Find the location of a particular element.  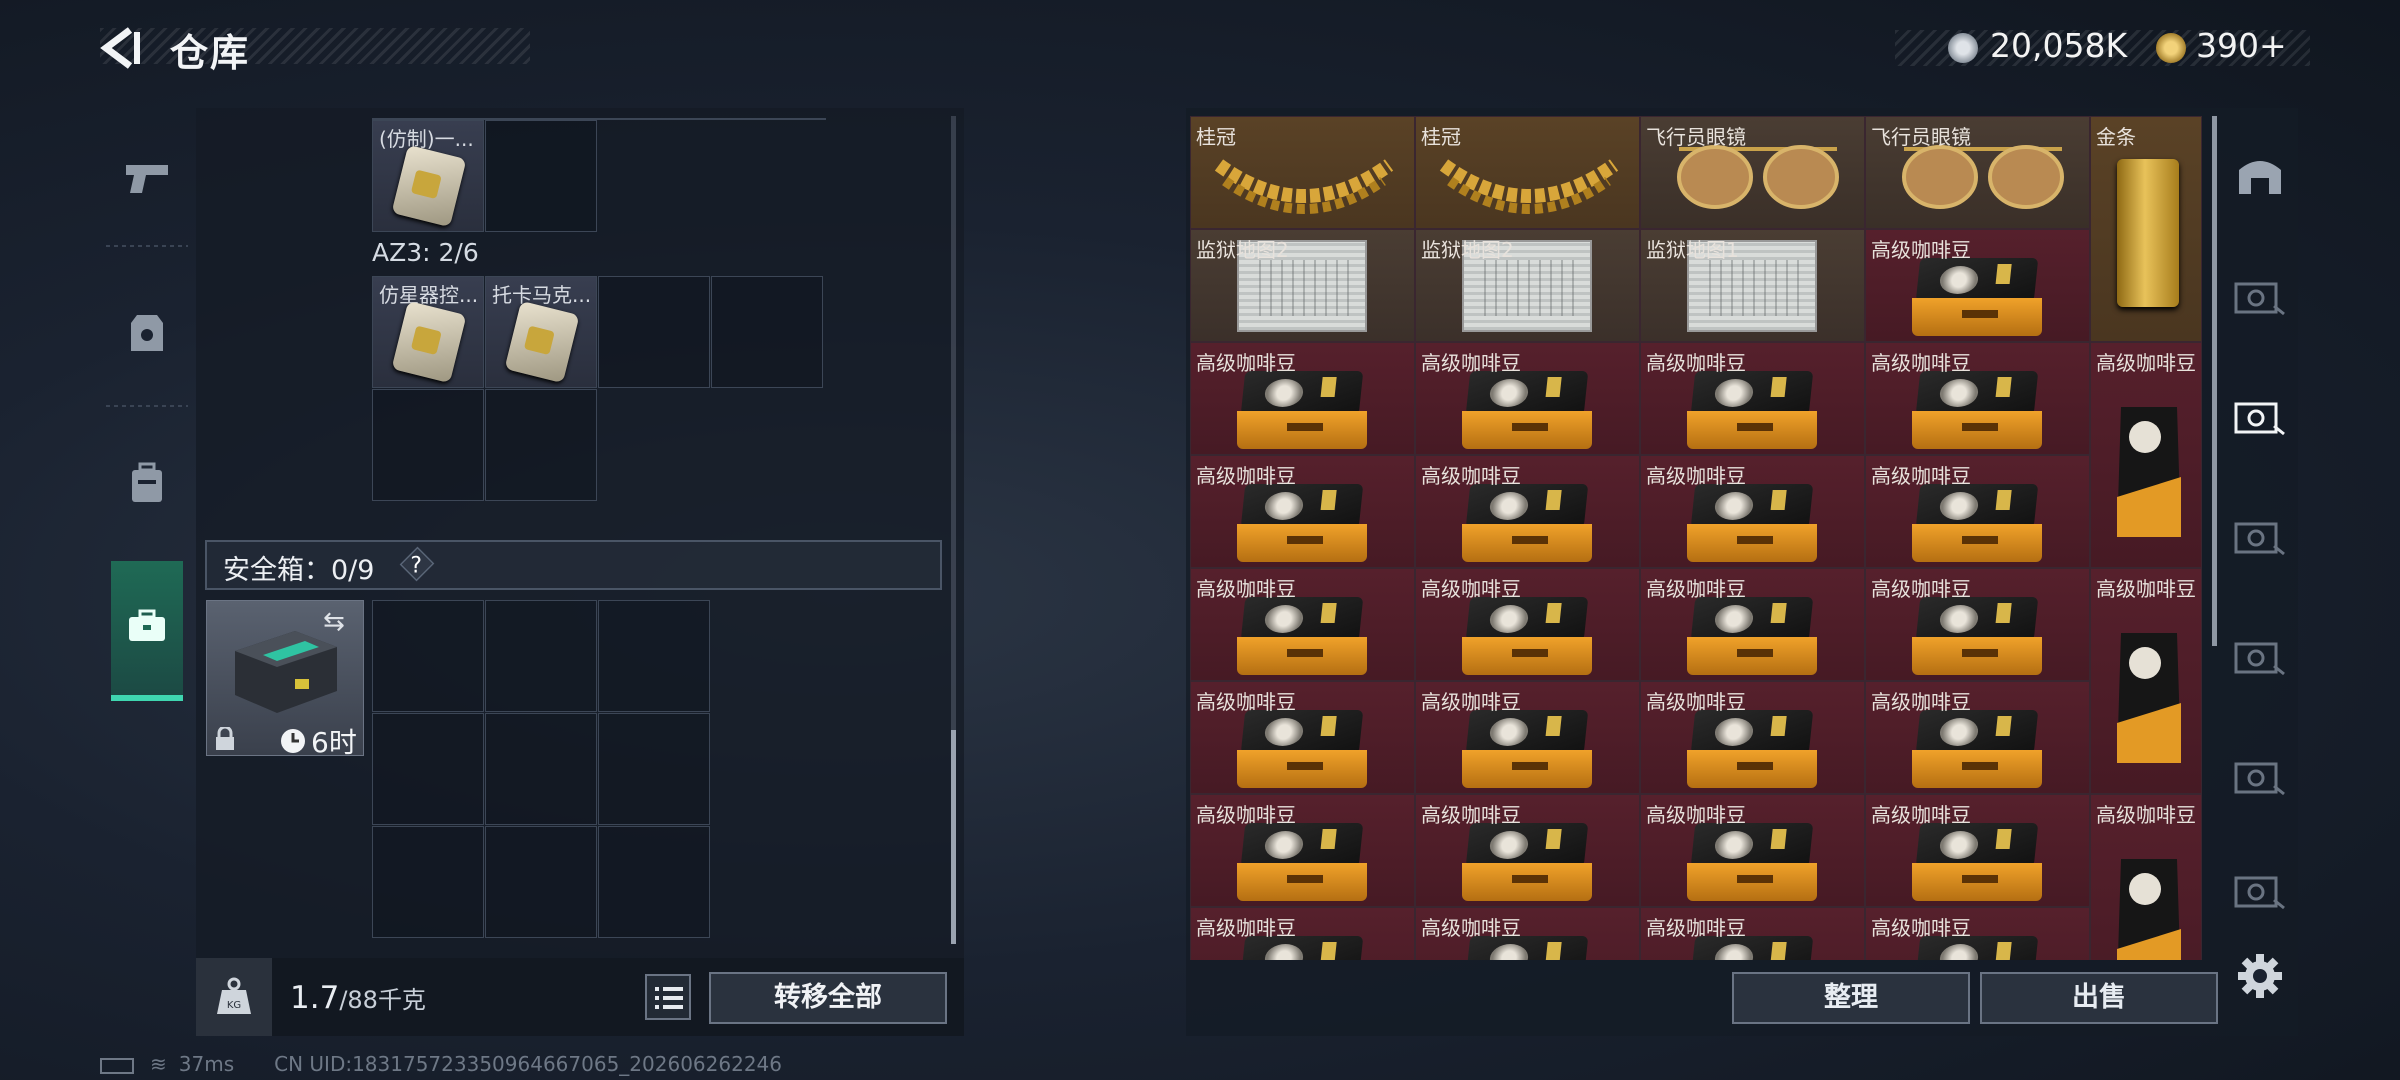

tab-backpack is located at coordinates (147, 485).